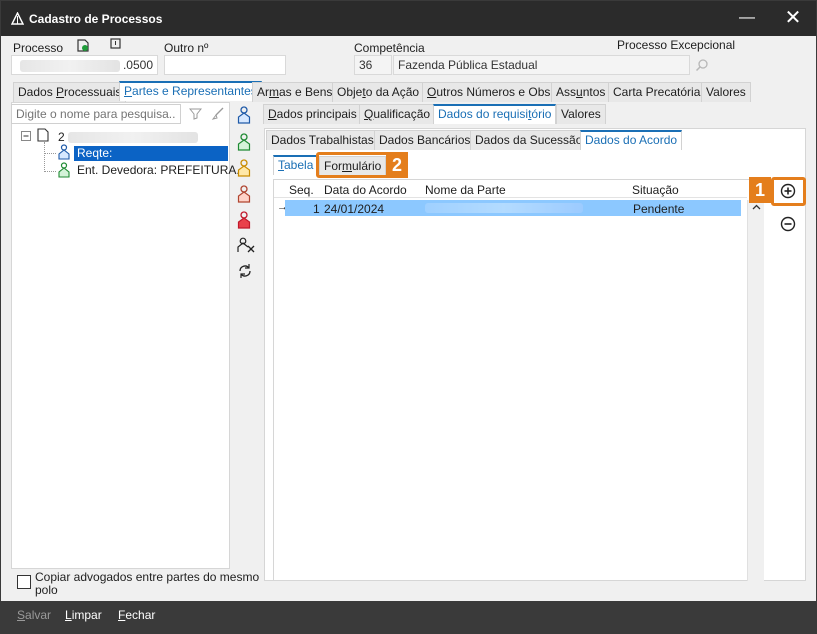 This screenshot has width=817, height=634. Describe the element at coordinates (83, 615) in the screenshot. I see `limpar-button: Limpar` at that location.